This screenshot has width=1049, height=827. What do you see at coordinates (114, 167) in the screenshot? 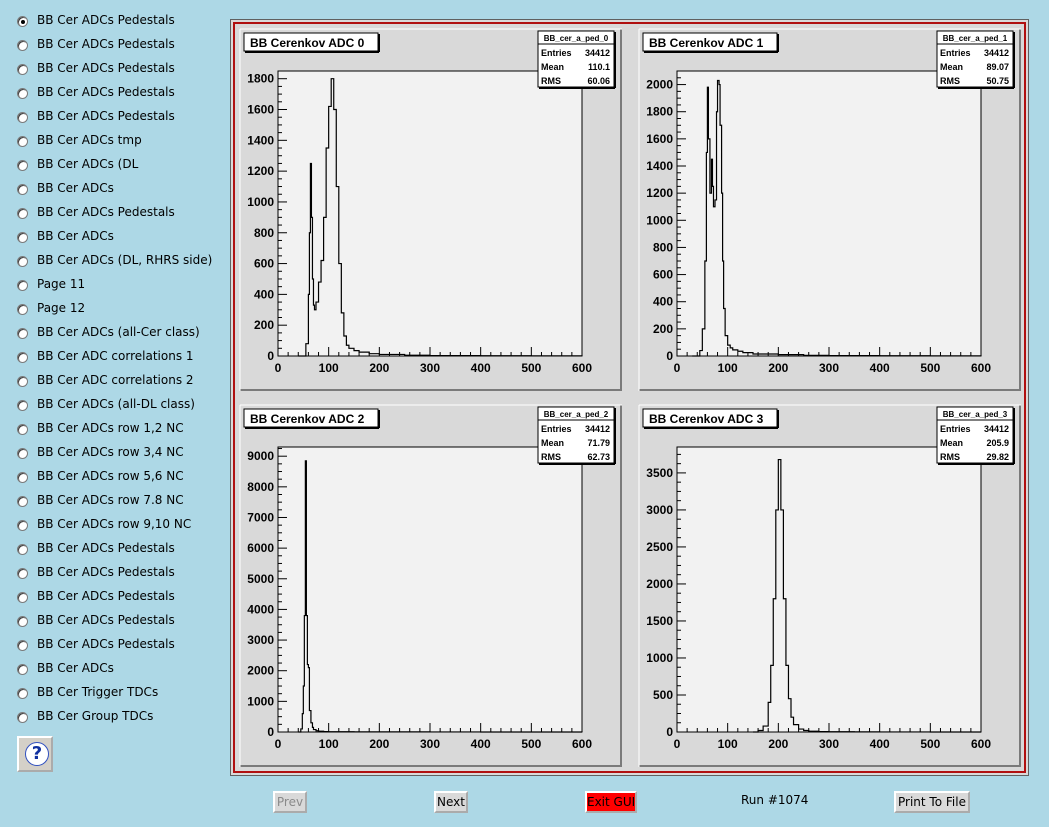
I see `page-radio-item: BB Cer ADCs (DL` at bounding box center [114, 167].